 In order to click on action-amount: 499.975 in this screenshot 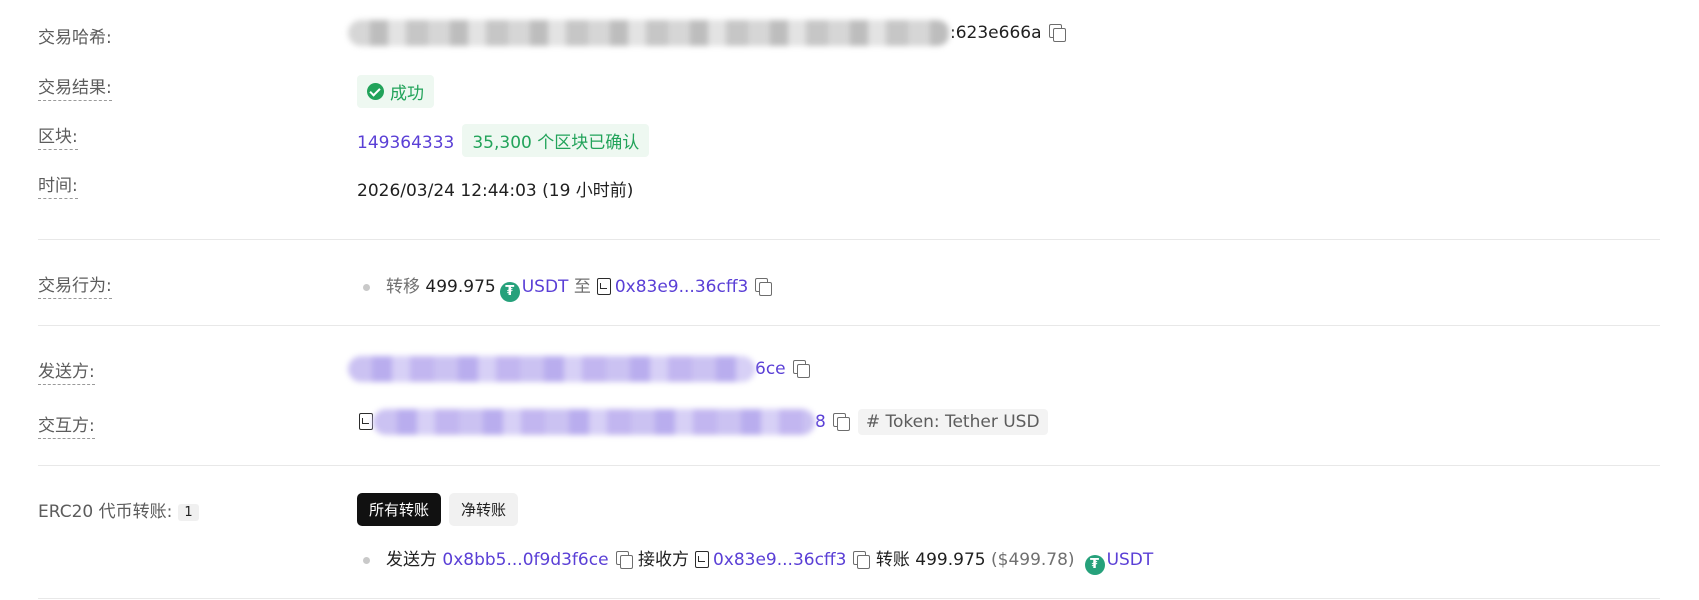, I will do `click(460, 287)`.